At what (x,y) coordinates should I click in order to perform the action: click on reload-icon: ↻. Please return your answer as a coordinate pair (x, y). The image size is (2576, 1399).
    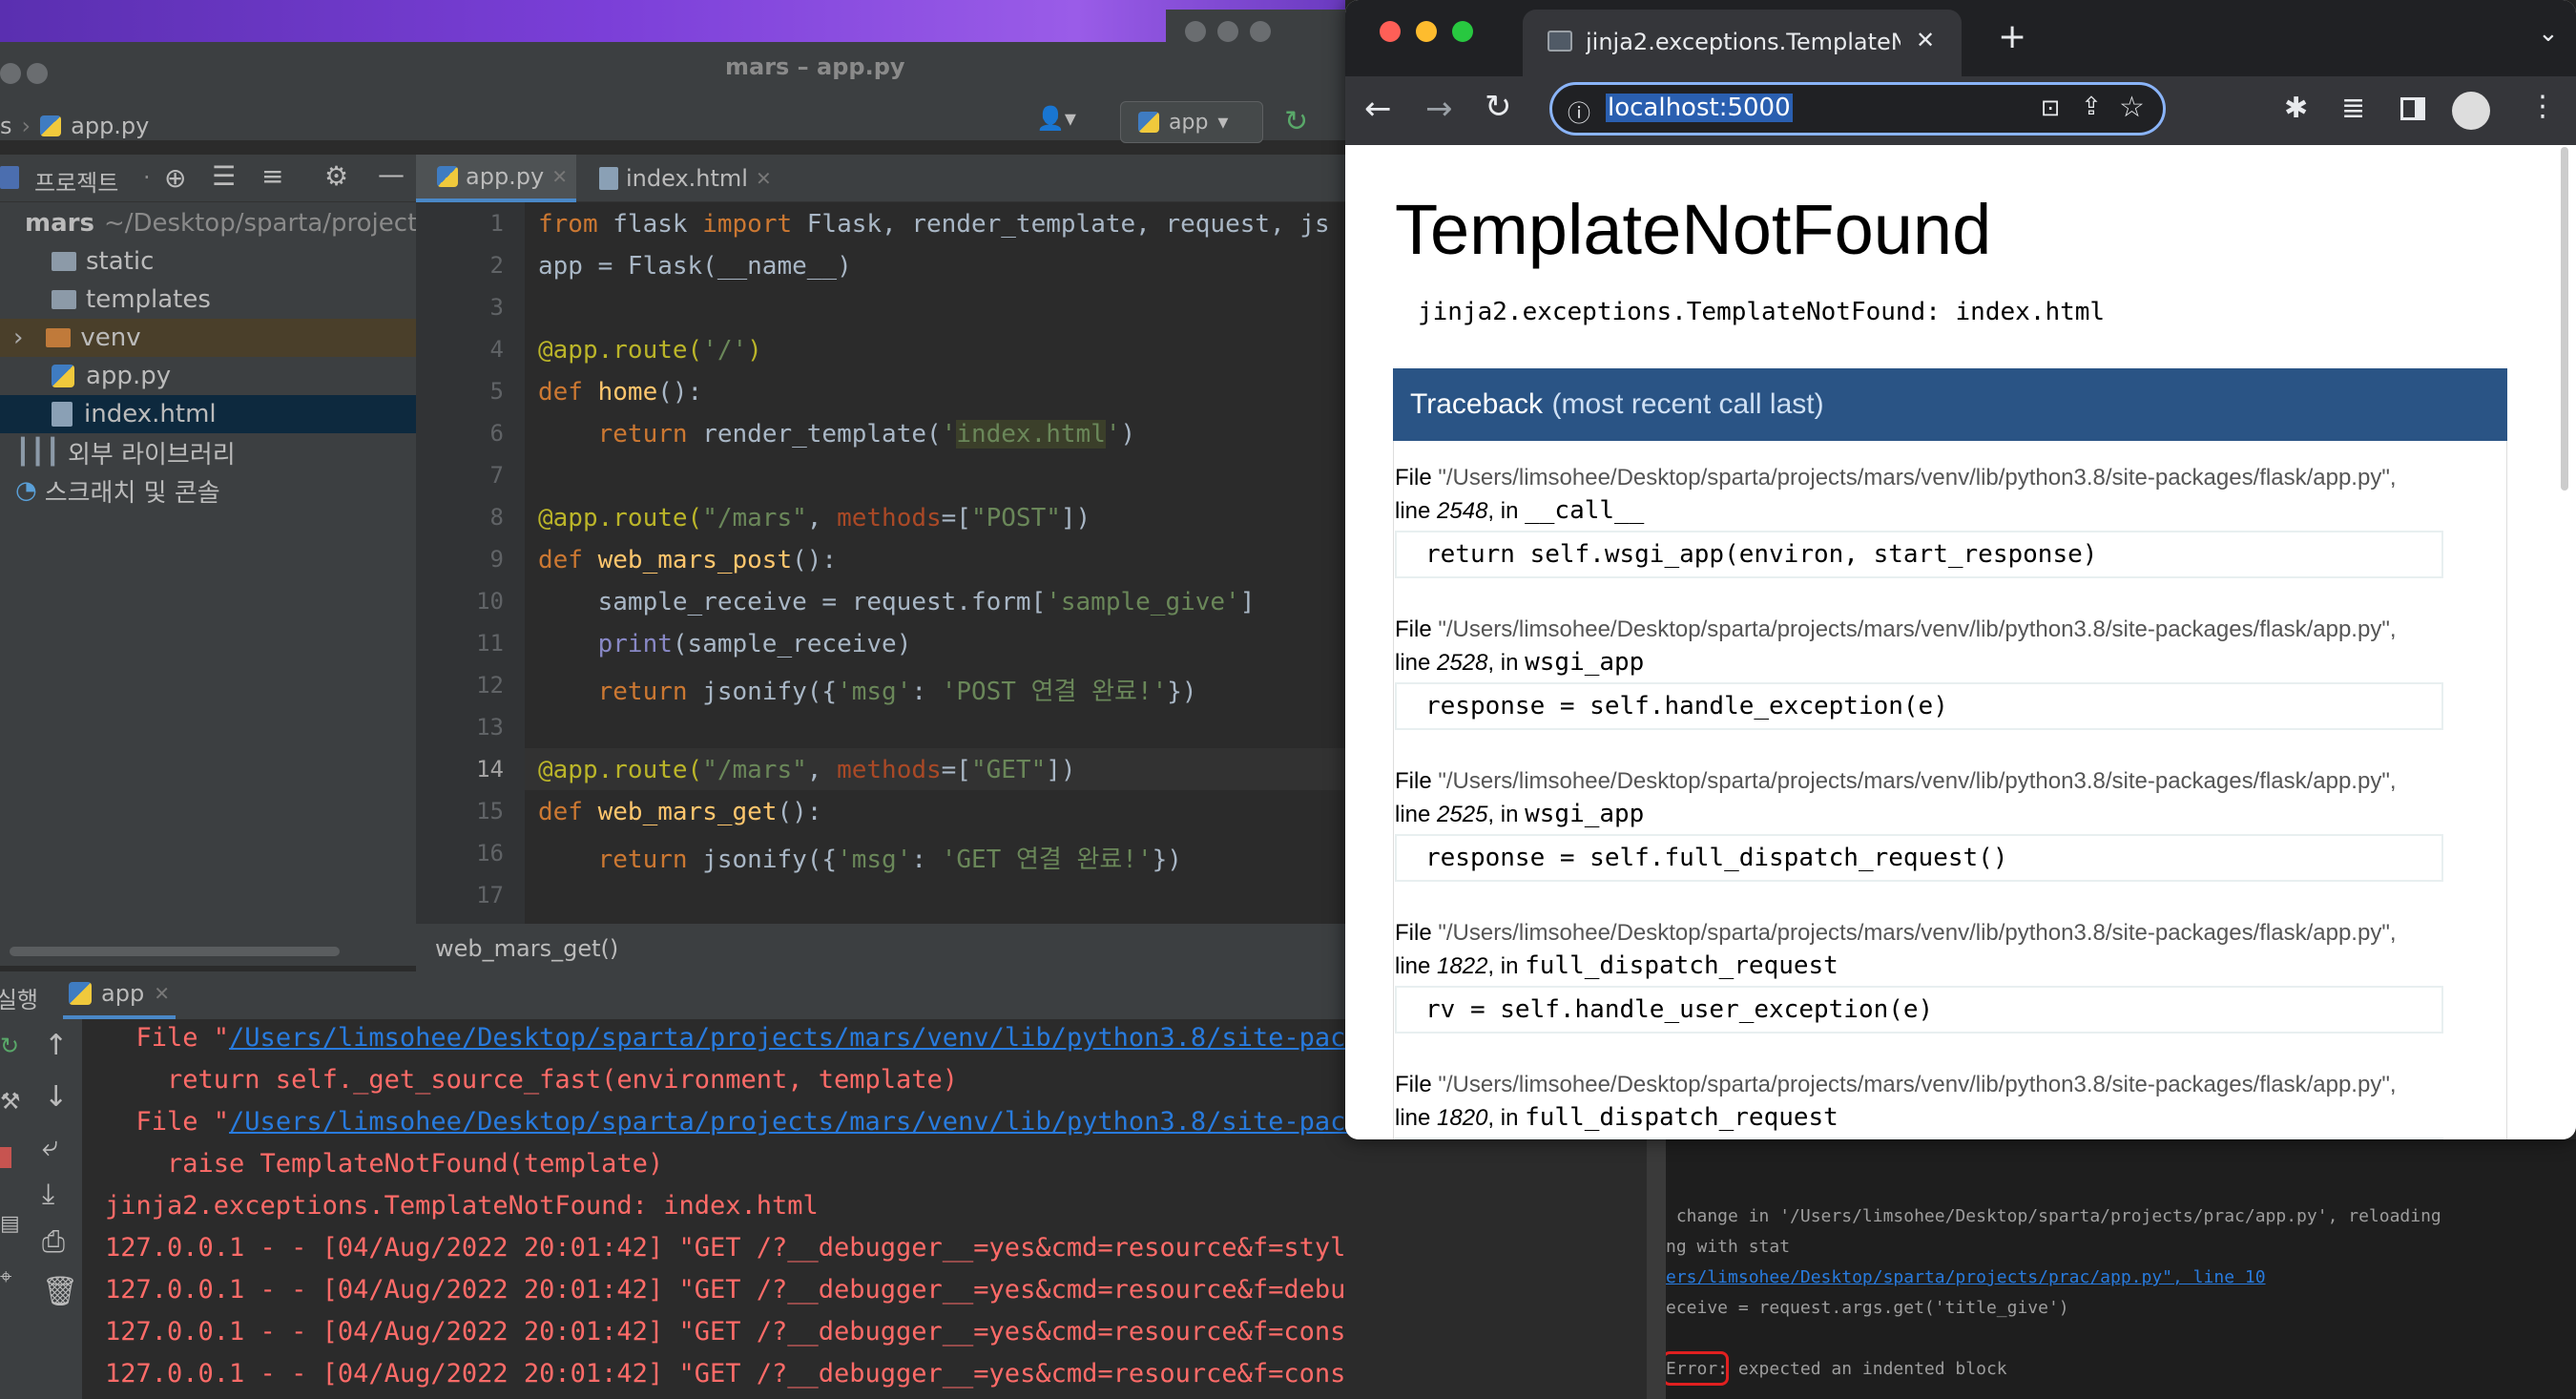
    Looking at the image, I should click on (1498, 107).